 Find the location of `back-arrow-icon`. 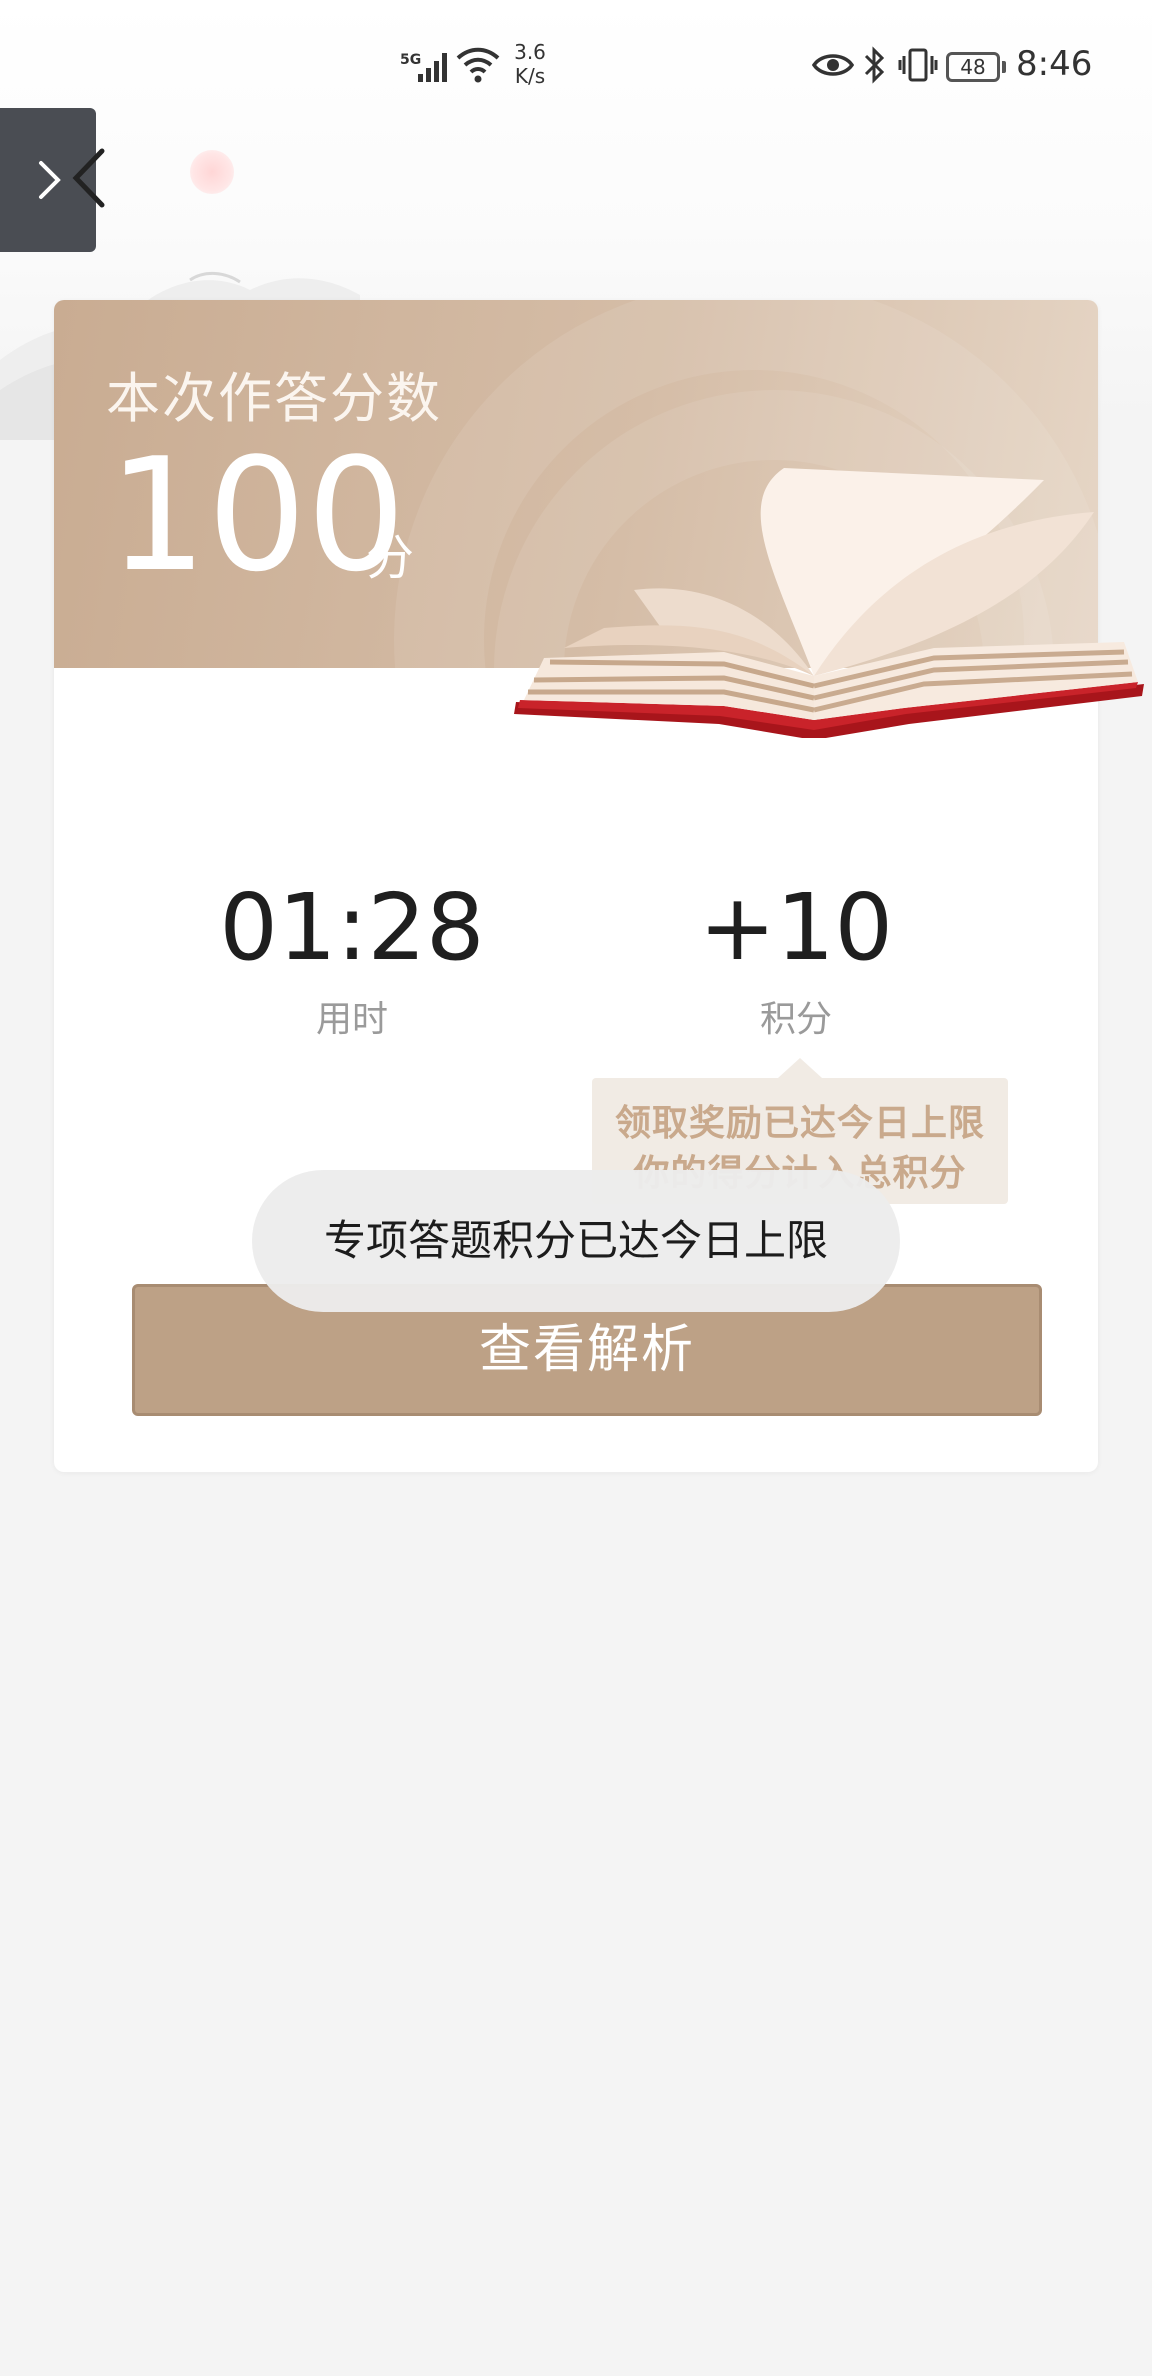

back-arrow-icon is located at coordinates (89, 178).